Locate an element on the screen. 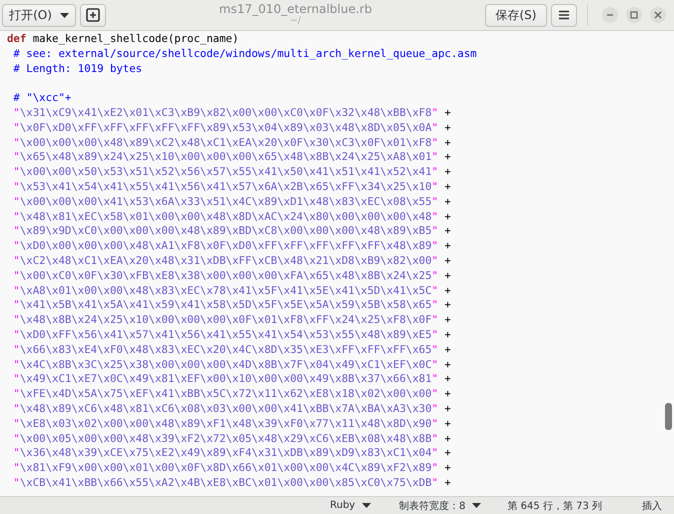 This screenshot has height=514, width=674. code-line: "\x48\x8B\x24\x25\x10\x00\x00\x00\x0F\x01\xF8\xFF\x24\x25\xF8\x0F" + is located at coordinates (232, 320).